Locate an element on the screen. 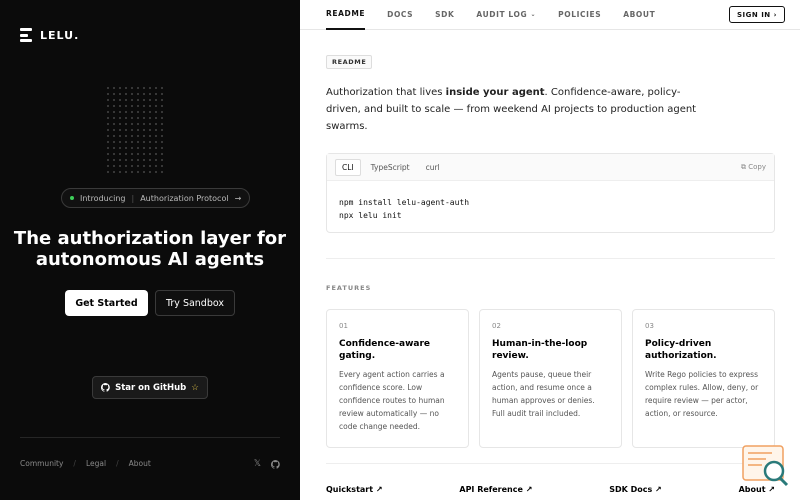  copy-icon: ⧉ is located at coordinates (743, 166).